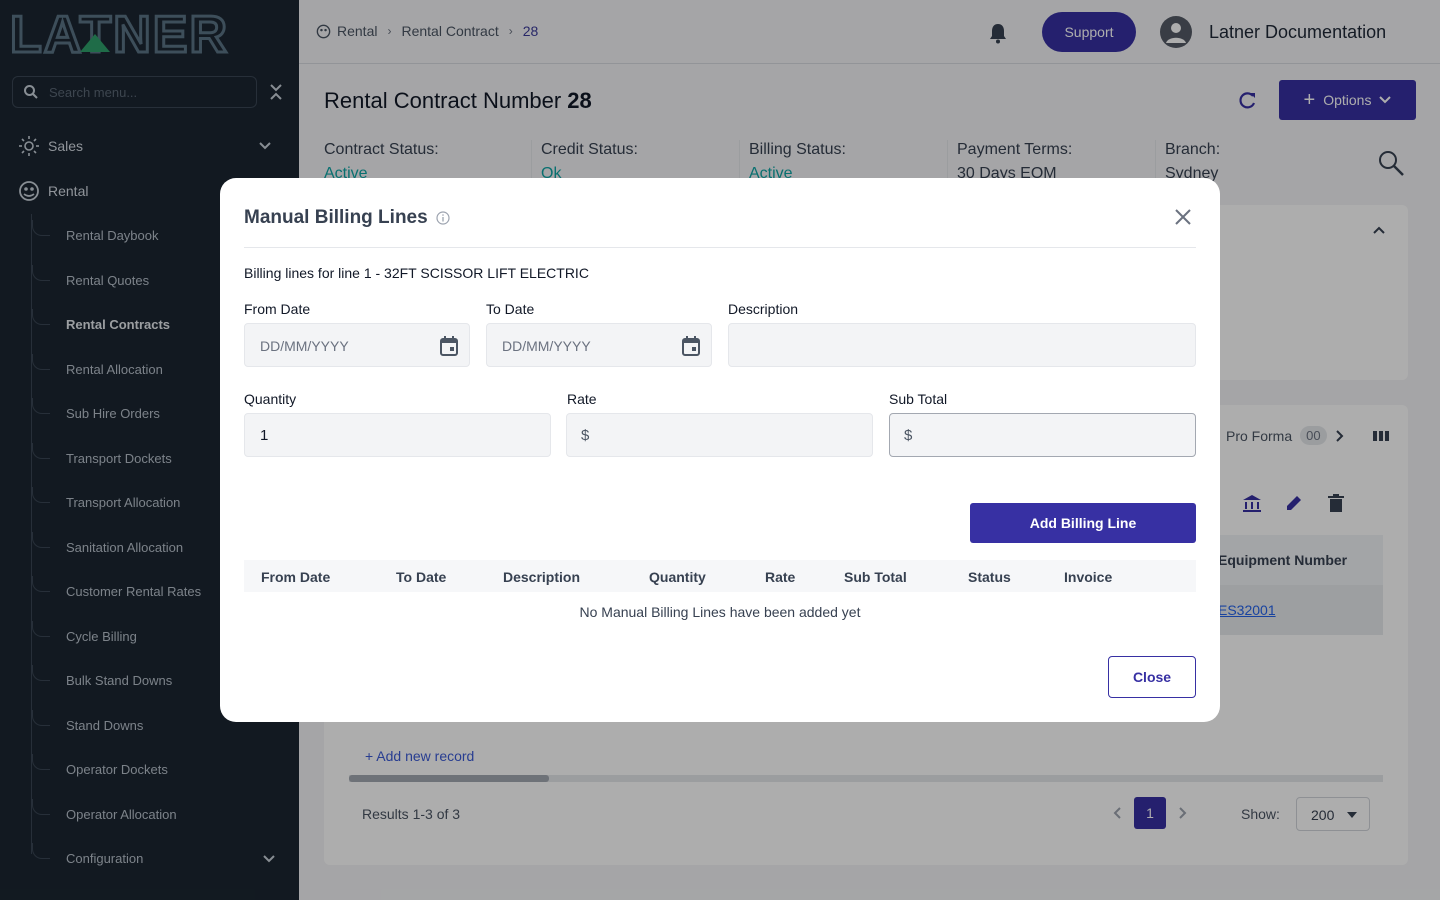 The height and width of the screenshot is (900, 1440). Describe the element at coordinates (1152, 677) in the screenshot. I see `close-button: Close` at that location.